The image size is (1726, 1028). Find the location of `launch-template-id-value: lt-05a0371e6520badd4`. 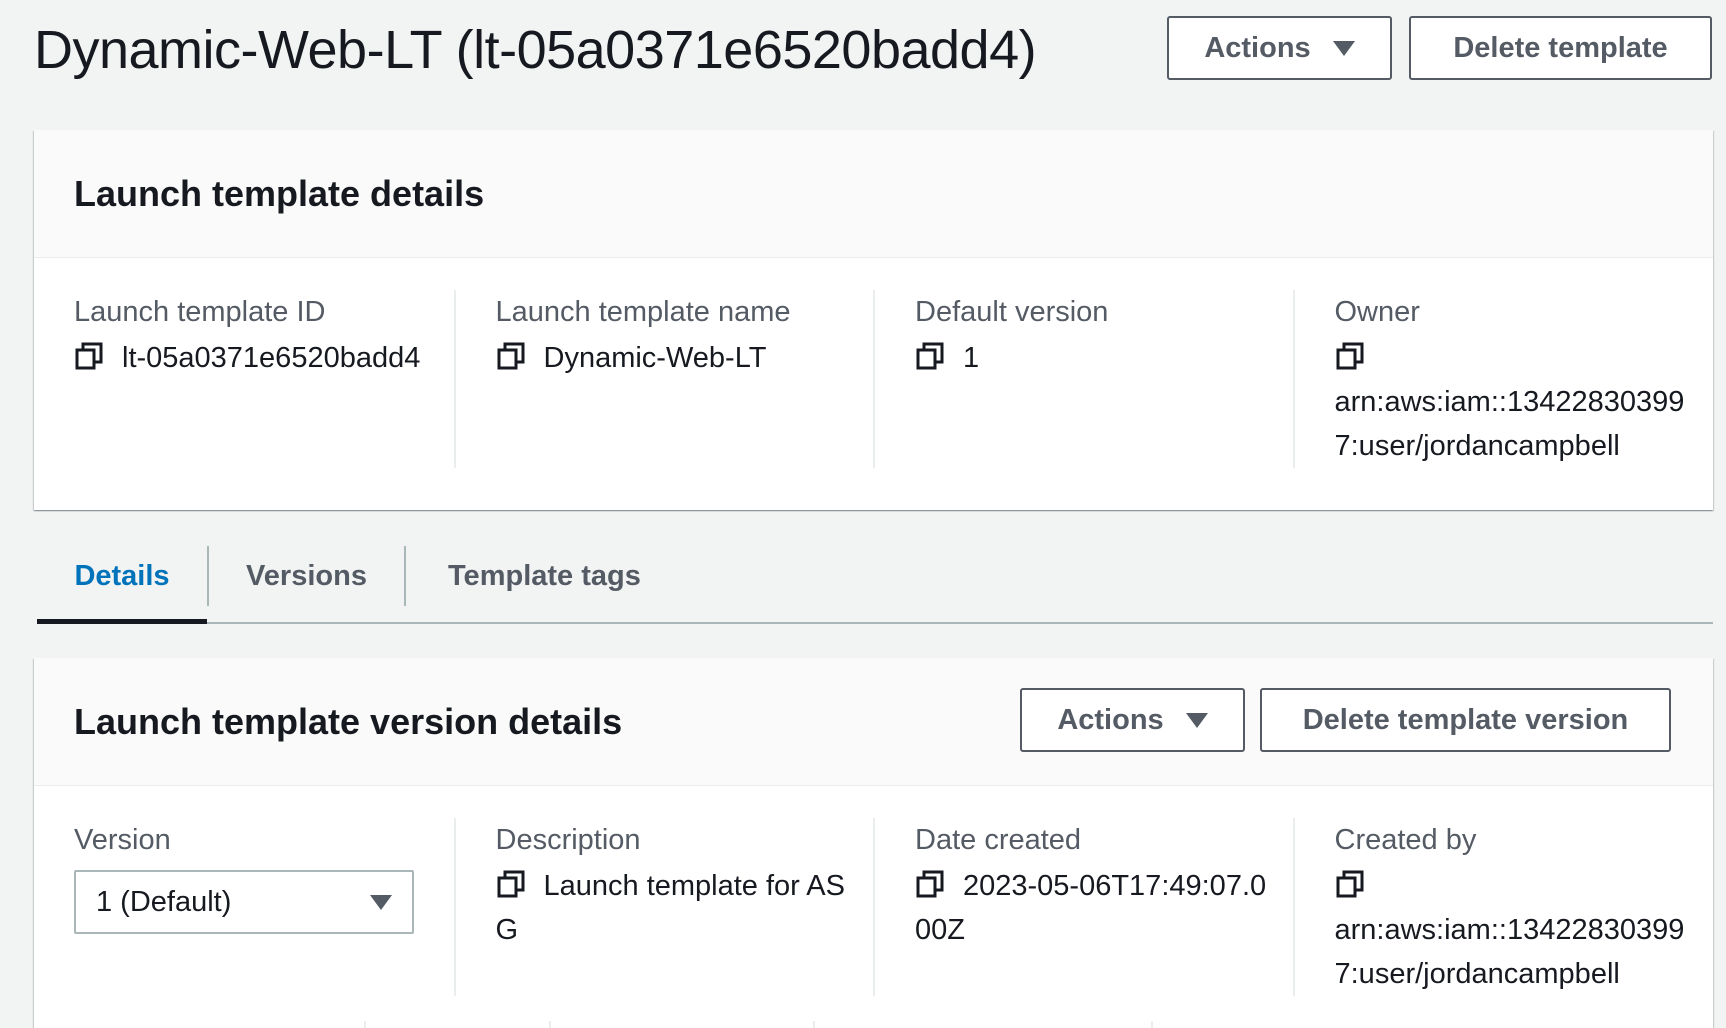

launch-template-id-value: lt-05a0371e6520badd4 is located at coordinates (271, 358).